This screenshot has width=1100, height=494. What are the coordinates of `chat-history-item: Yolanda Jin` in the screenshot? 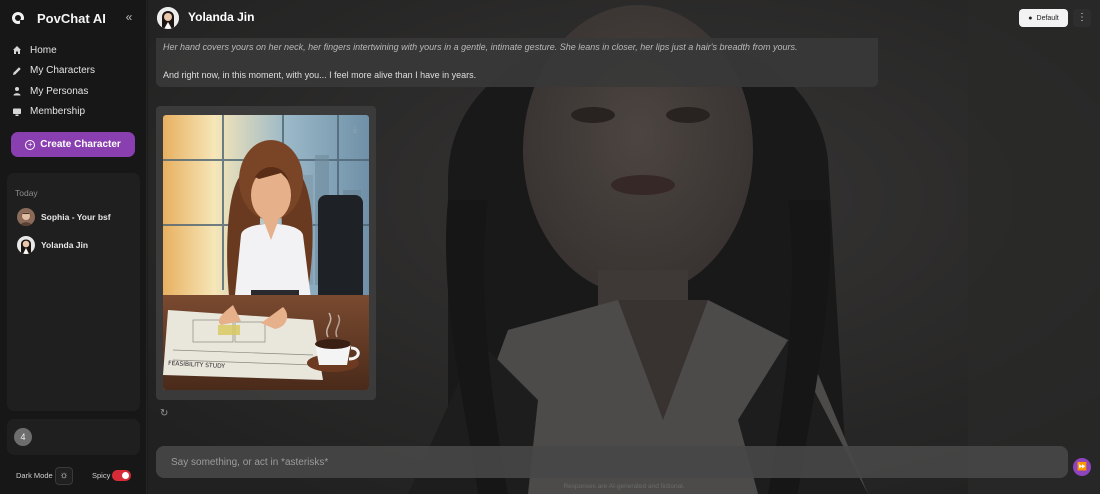 It's located at (52, 245).